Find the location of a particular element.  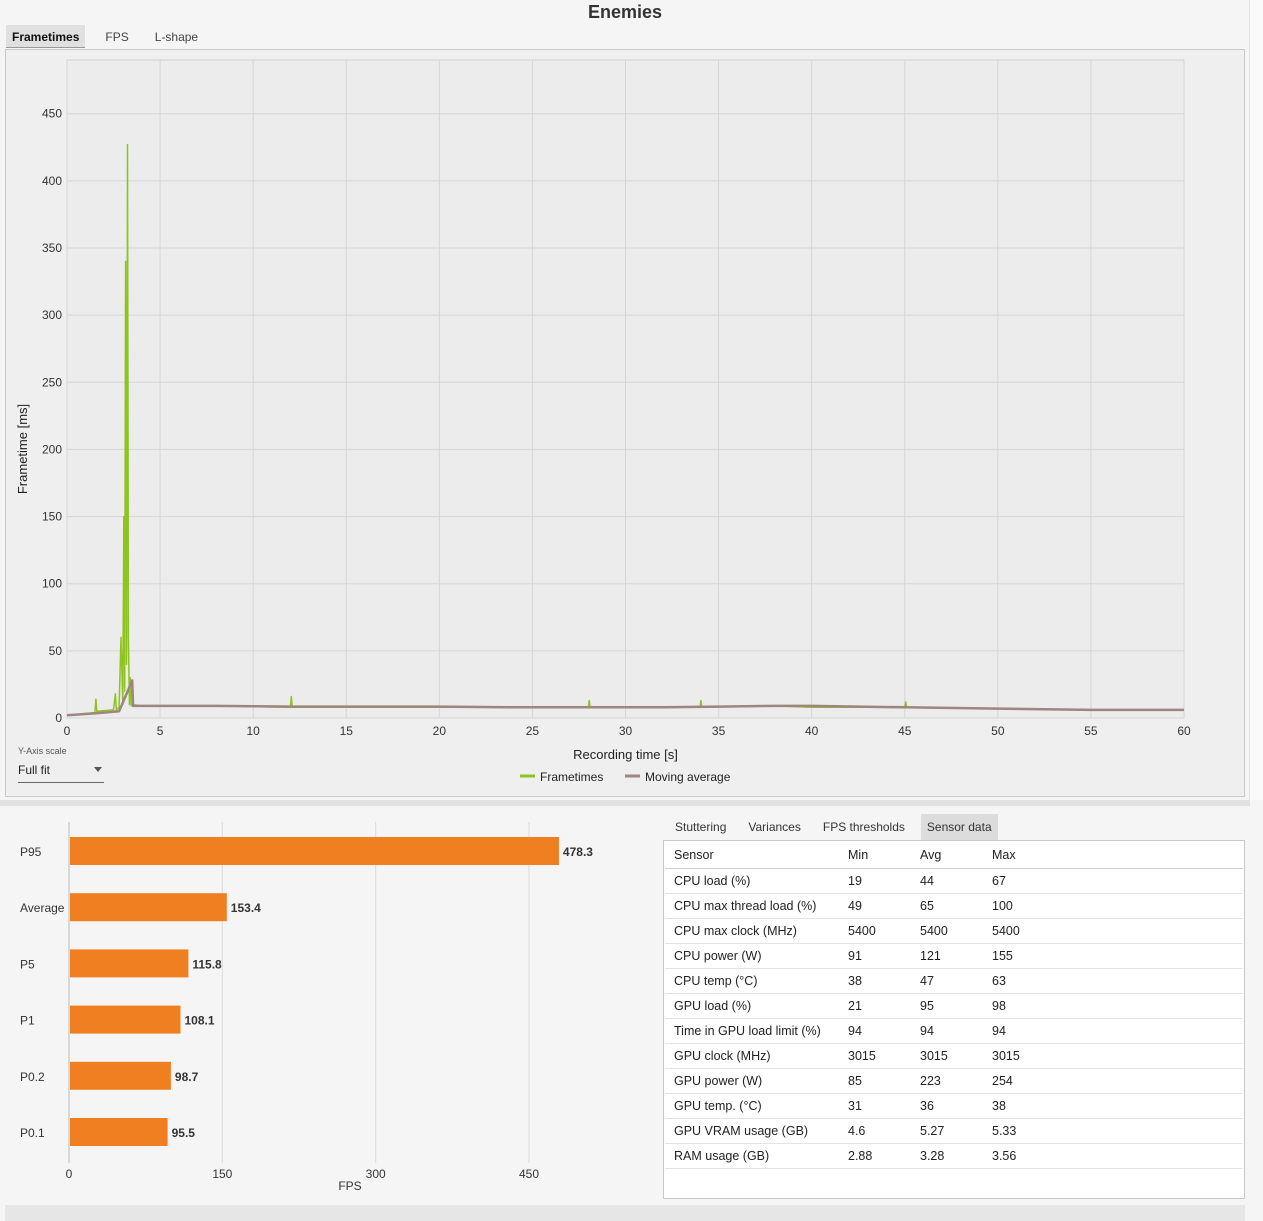

bar-value-label: 108.1 is located at coordinates (200, 1021).